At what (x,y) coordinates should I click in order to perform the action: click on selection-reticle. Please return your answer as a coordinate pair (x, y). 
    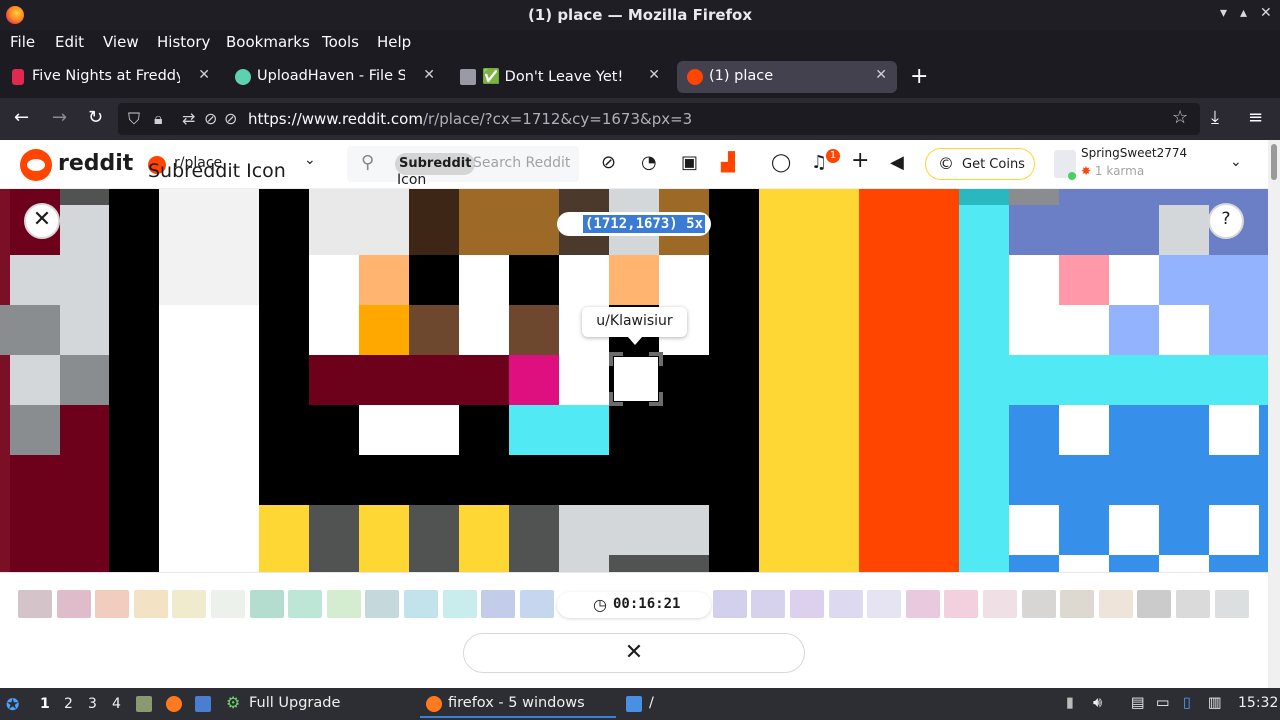
    Looking at the image, I should click on (636, 379).